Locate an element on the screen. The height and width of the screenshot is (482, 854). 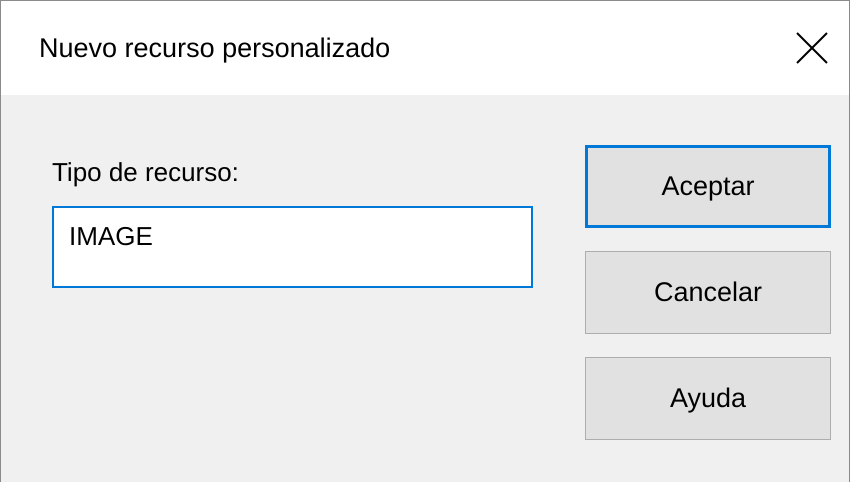
input-field: IMAGE is located at coordinates (292, 247).